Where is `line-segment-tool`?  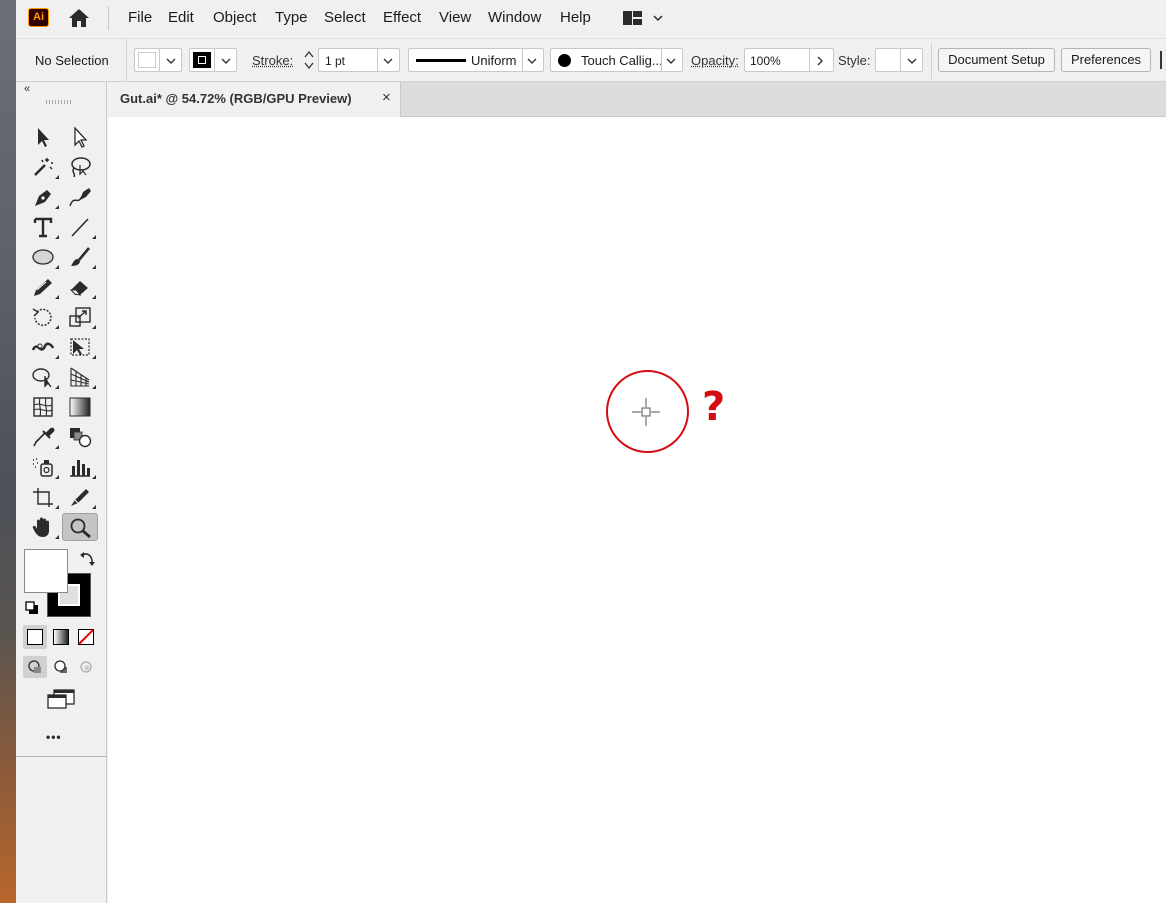
line-segment-tool is located at coordinates (80, 227).